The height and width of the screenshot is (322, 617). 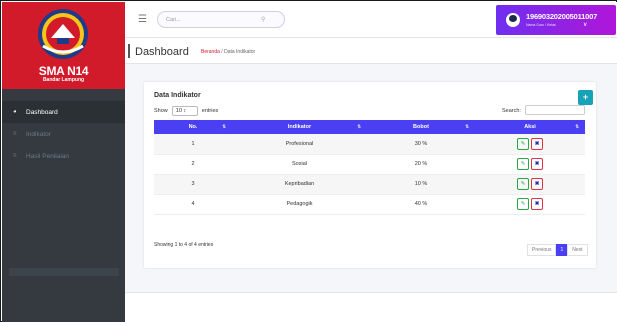 What do you see at coordinates (299, 184) in the screenshot?
I see `cell-indikator: Kepribadian` at bounding box center [299, 184].